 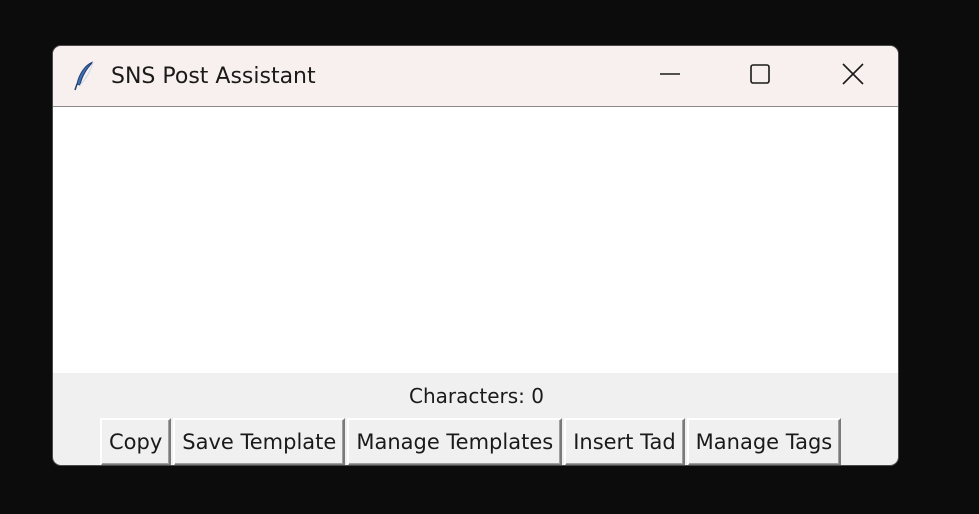 What do you see at coordinates (213, 76) in the screenshot?
I see `window-title: SNS Post Assistant` at bounding box center [213, 76].